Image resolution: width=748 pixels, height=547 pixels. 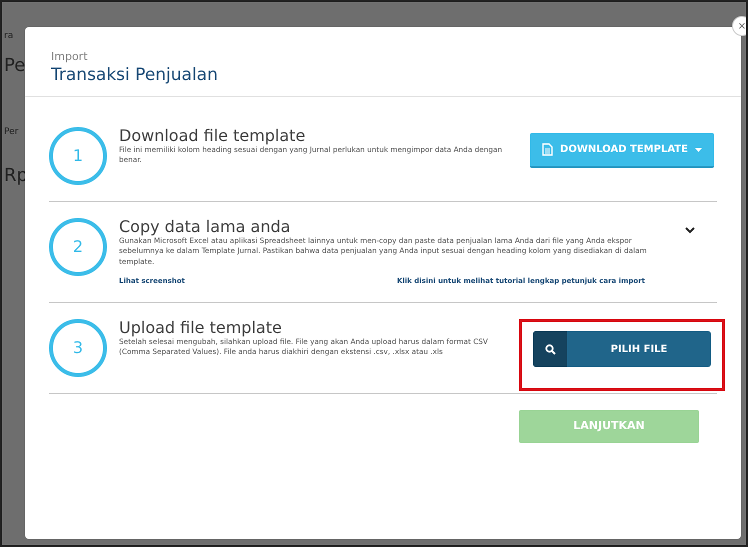 What do you see at coordinates (9, 36) in the screenshot?
I see `background-text: ra` at bounding box center [9, 36].